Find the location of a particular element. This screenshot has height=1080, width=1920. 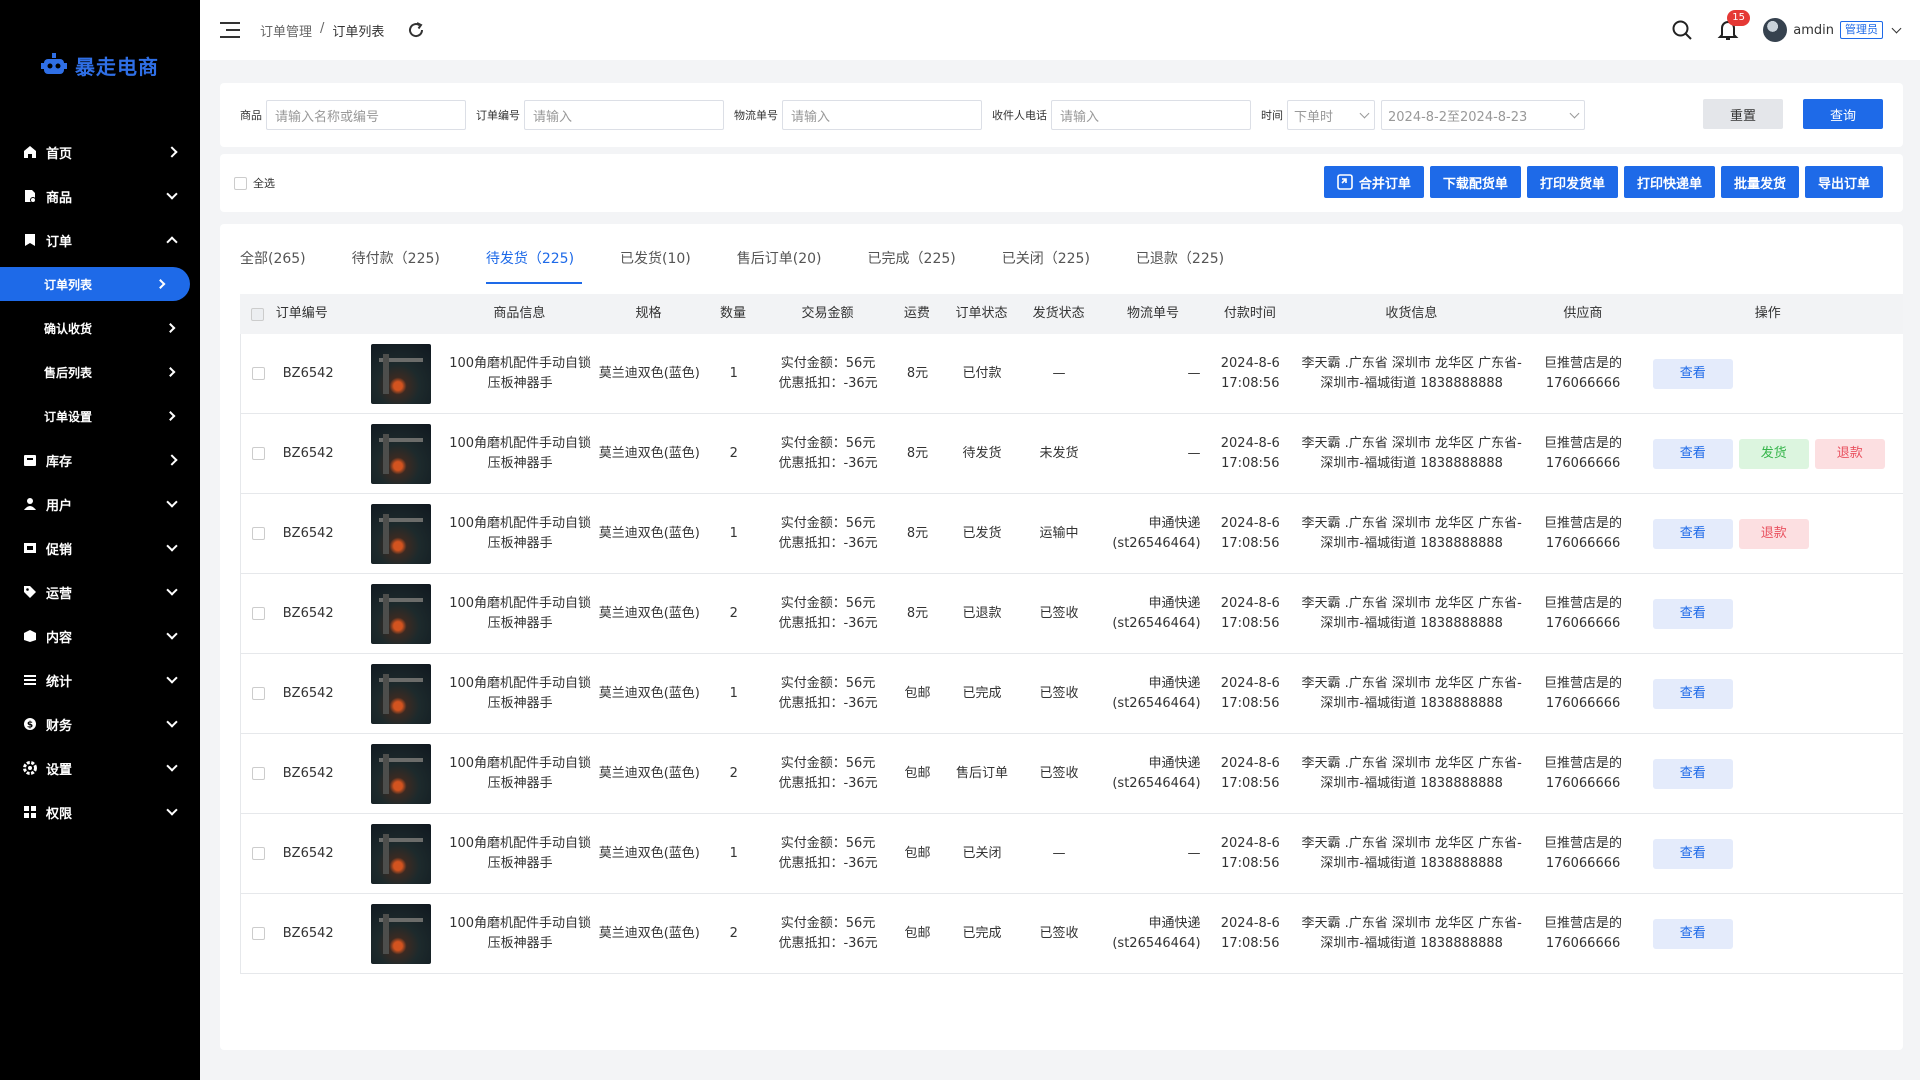

sidebar-item-inventory: 库存 is located at coordinates (100, 460).